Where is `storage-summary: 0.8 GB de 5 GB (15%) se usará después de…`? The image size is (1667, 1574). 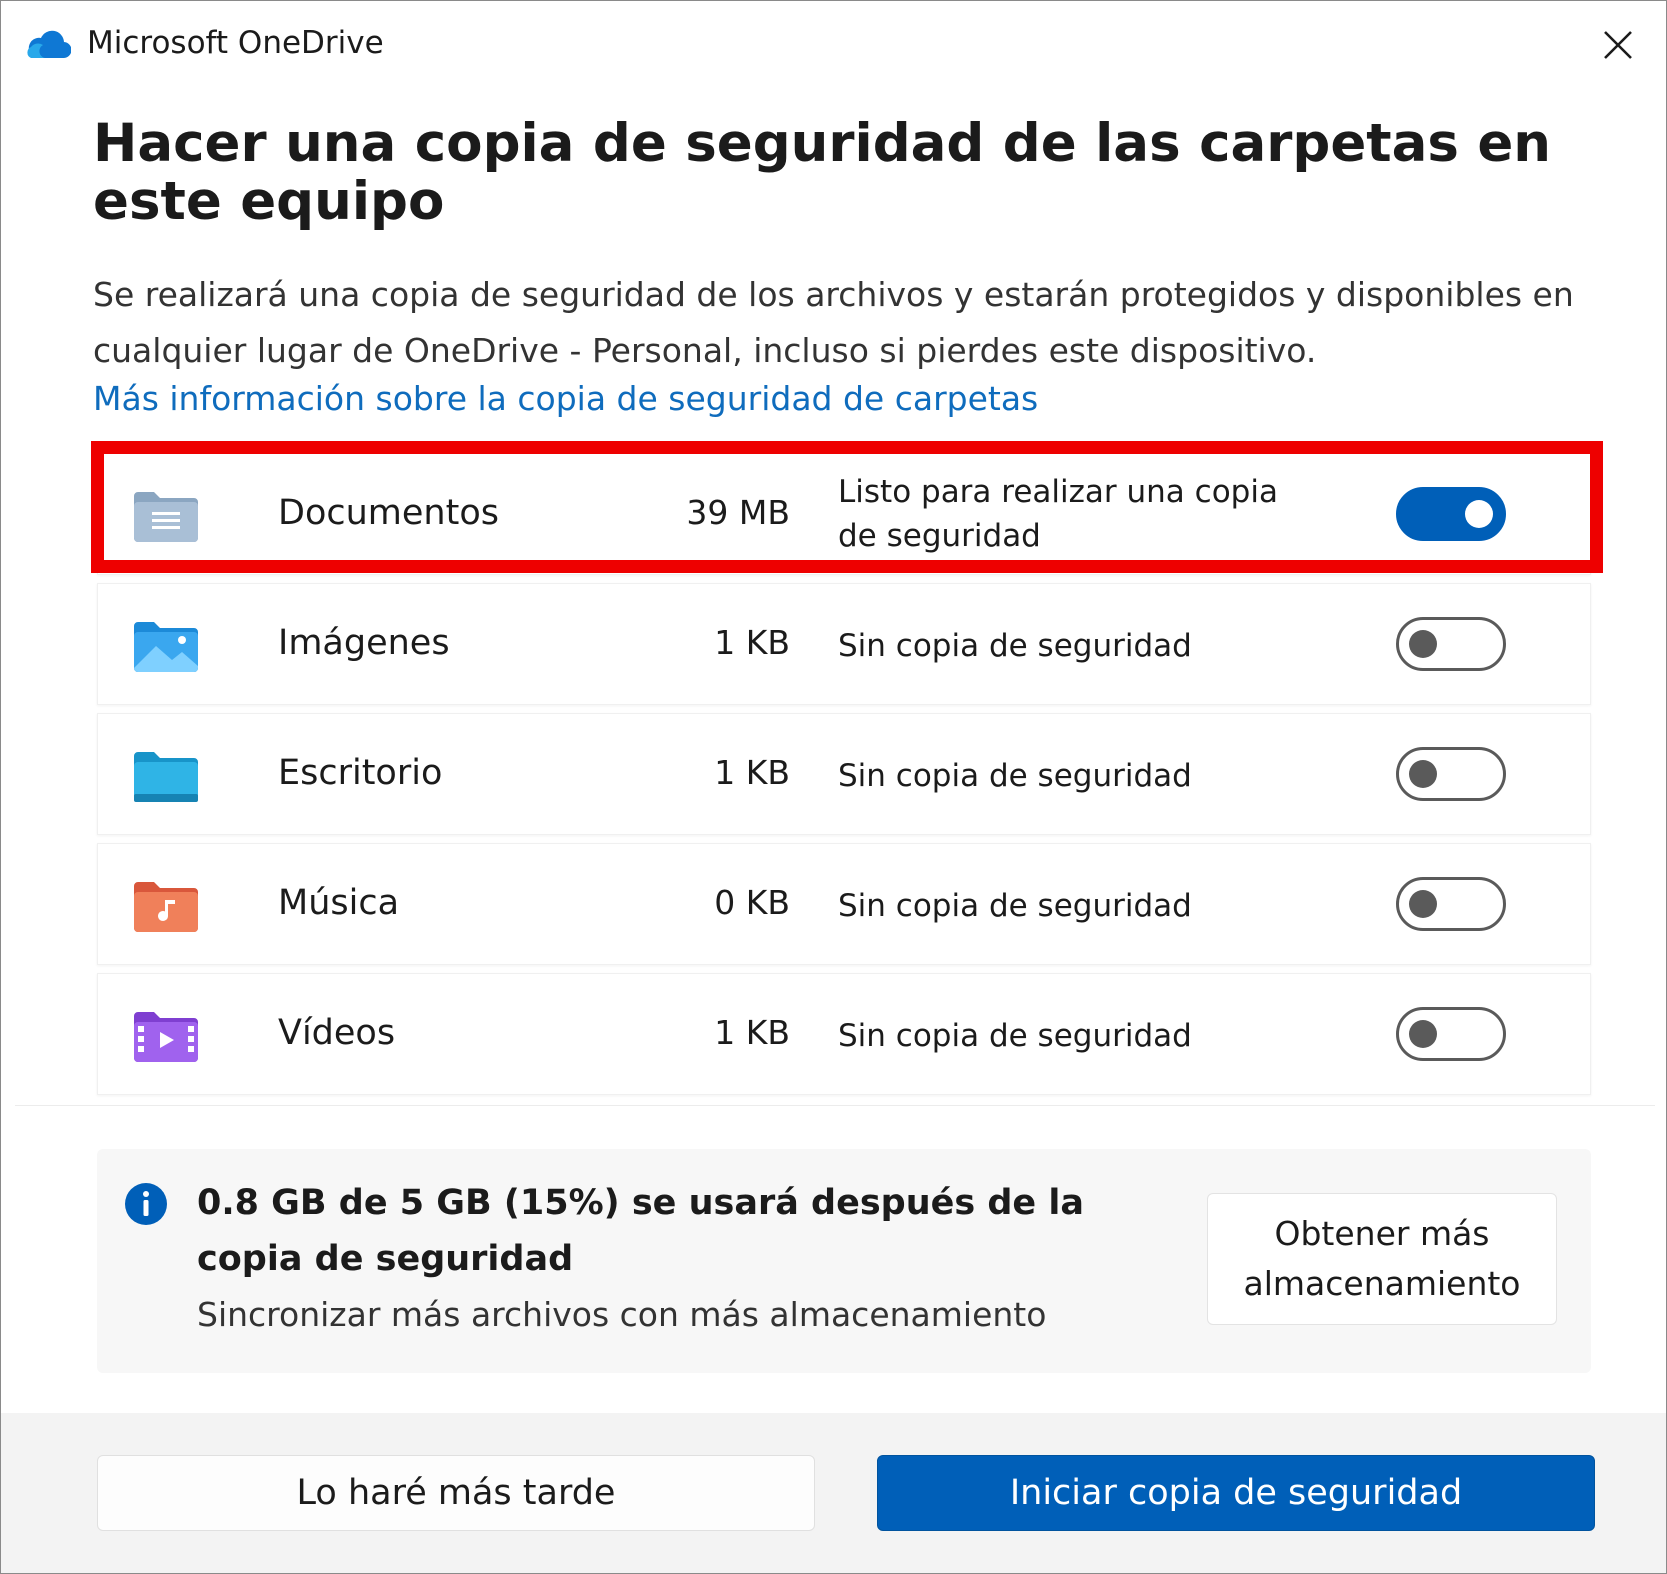 storage-summary: 0.8 GB de 5 GB (15%) se usará después de… is located at coordinates (640, 1231).